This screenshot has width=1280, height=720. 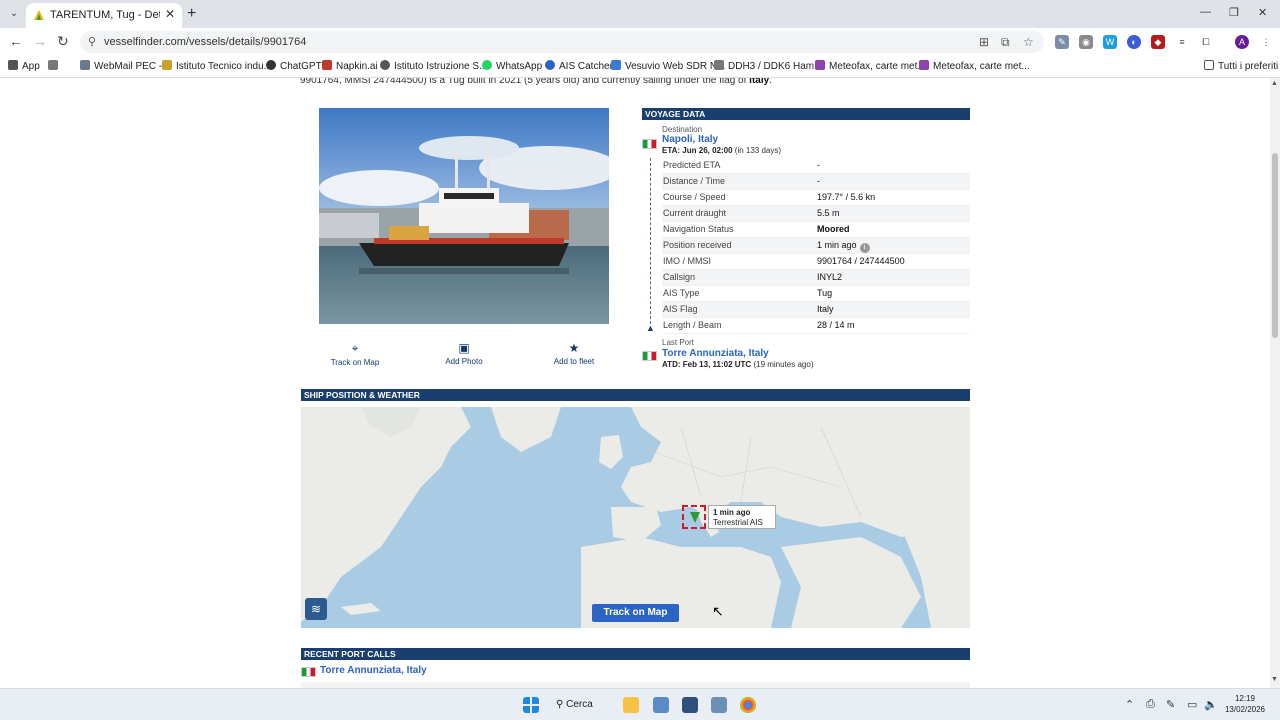 I want to click on taskbar: ⚲ Cerca ⌃ ⎙ ✎ ▭ 🔈 12:19 13/02/2026, so click(x=640, y=704).